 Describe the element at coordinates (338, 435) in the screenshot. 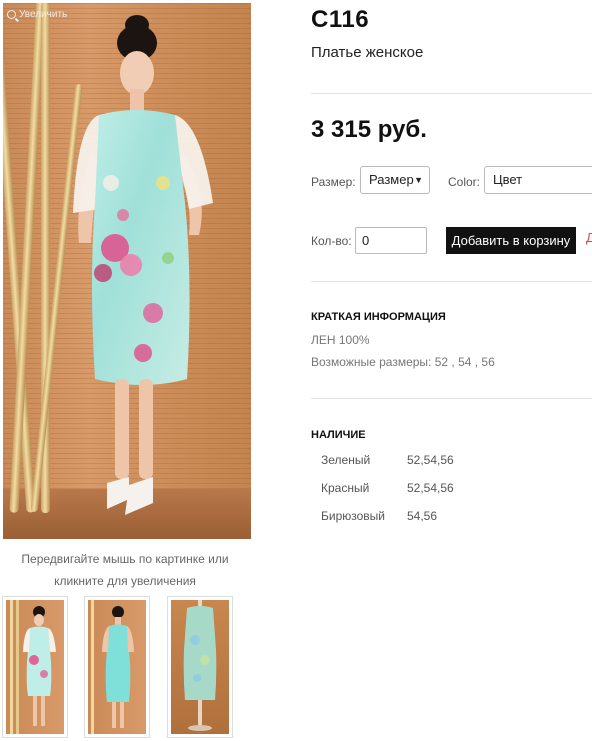

I see `availability-title: НАЛИЧИЕ` at that location.